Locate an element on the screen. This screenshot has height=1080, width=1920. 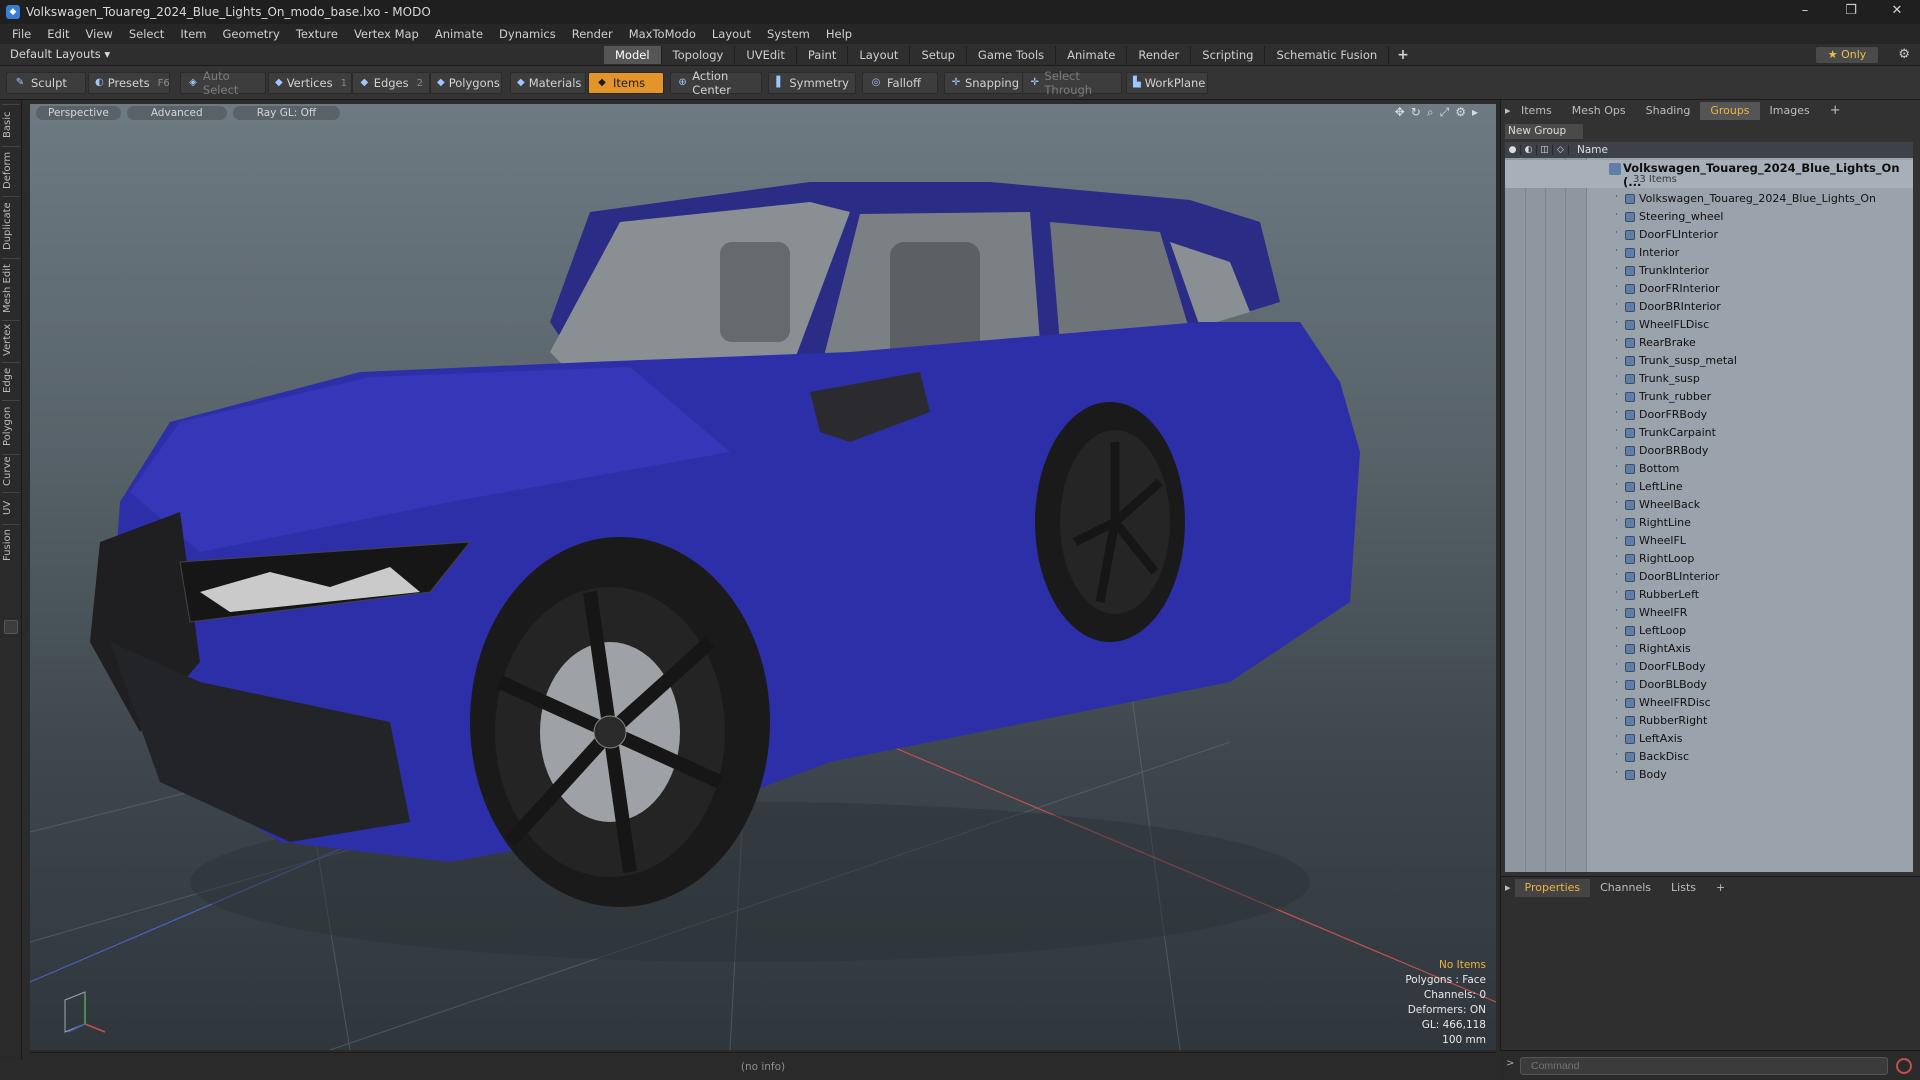
list-item: · Body is located at coordinates (1709, 775).